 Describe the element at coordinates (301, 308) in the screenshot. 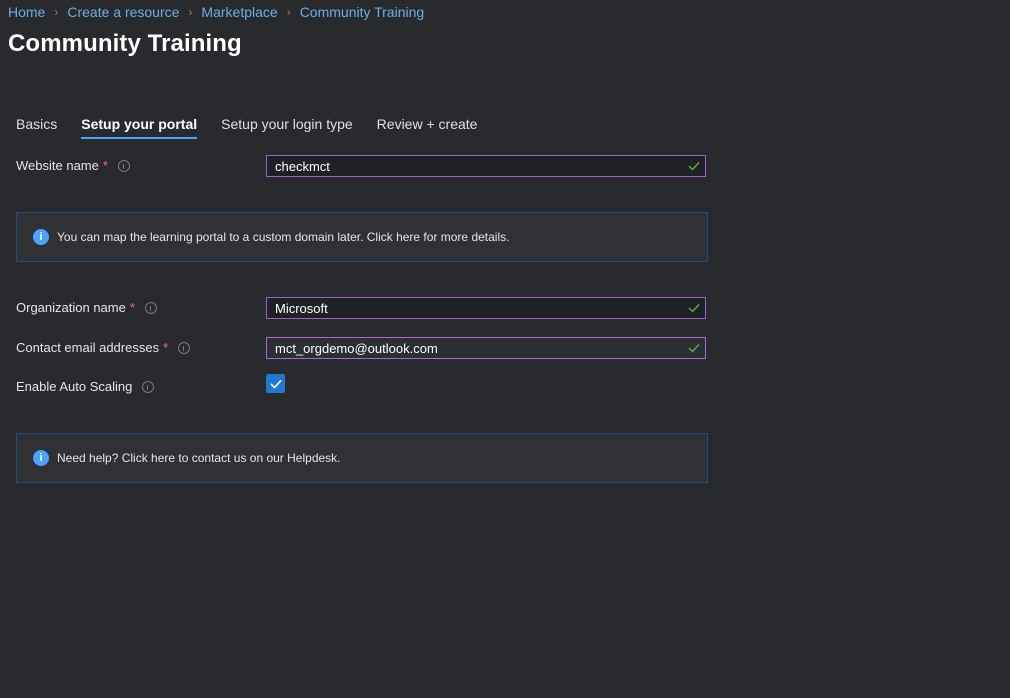

I see `organization-name-value: Microsoft` at that location.